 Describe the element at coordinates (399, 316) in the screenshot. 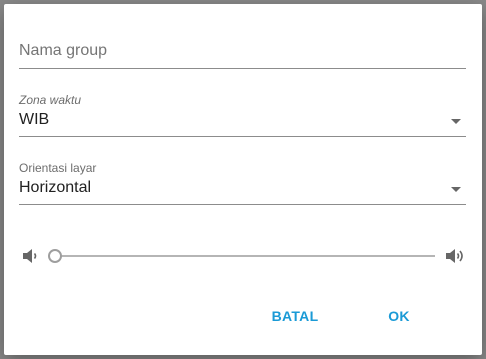

I see `ok-button: OK` at that location.